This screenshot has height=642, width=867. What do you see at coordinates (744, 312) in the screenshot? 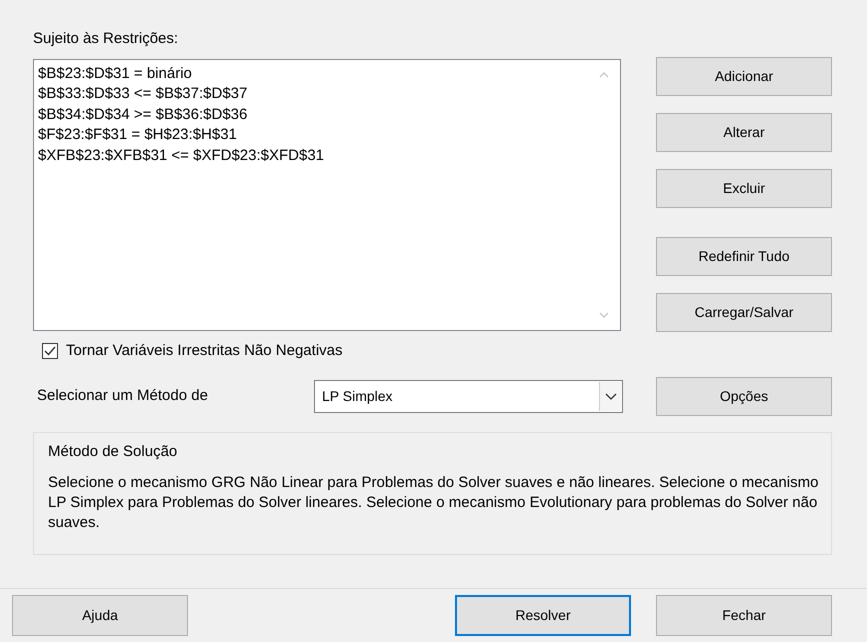
I see `action-button: Carregar/Salvar` at bounding box center [744, 312].